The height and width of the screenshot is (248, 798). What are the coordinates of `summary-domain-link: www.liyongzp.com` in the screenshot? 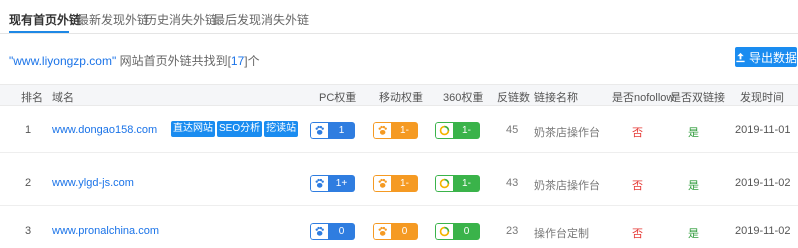 It's located at (62, 61).